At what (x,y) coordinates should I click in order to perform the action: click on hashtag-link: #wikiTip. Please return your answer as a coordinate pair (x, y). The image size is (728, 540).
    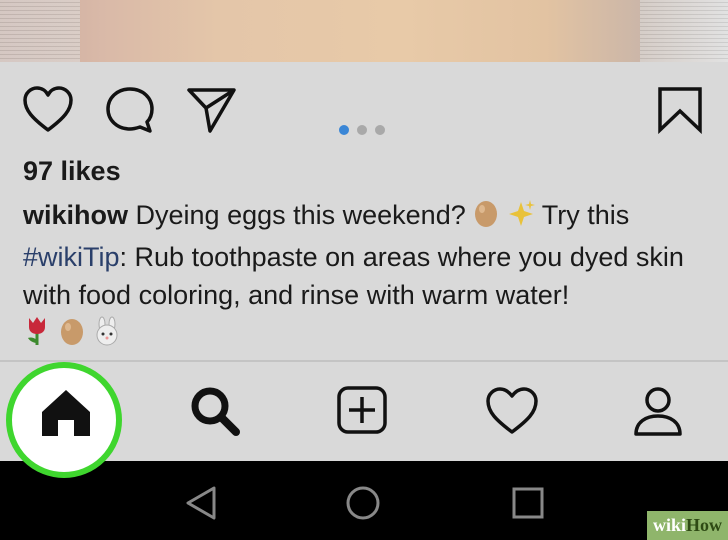
    Looking at the image, I should click on (71, 257).